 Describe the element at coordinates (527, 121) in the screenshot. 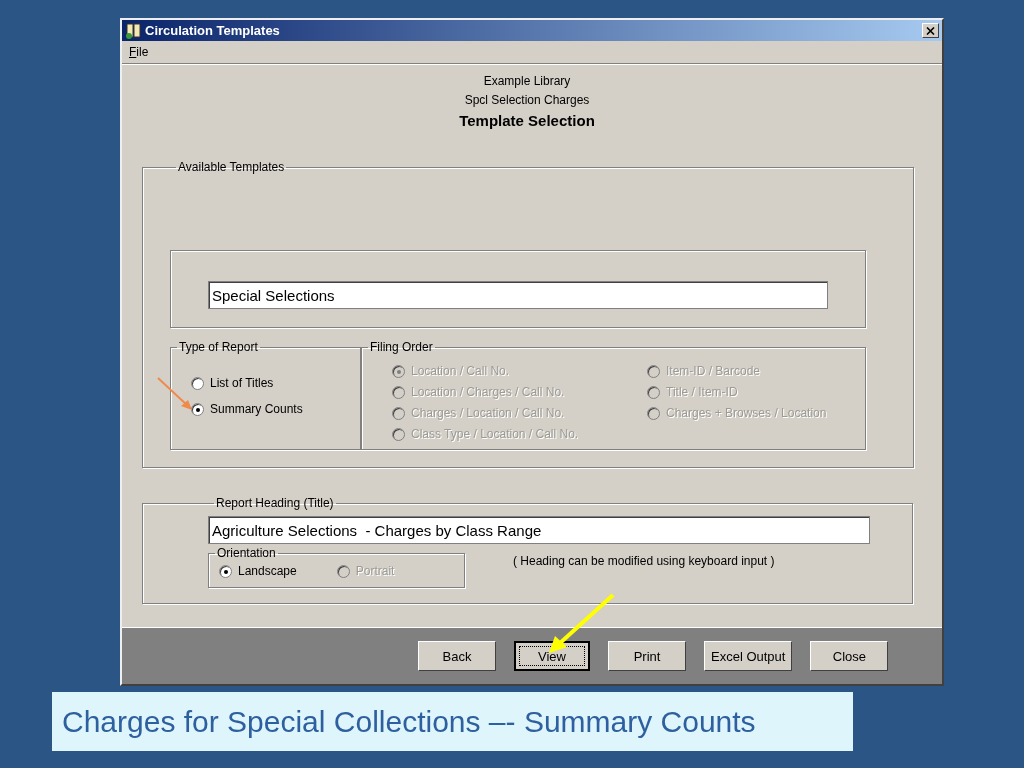

I see `page-heading: Template Selection` at that location.